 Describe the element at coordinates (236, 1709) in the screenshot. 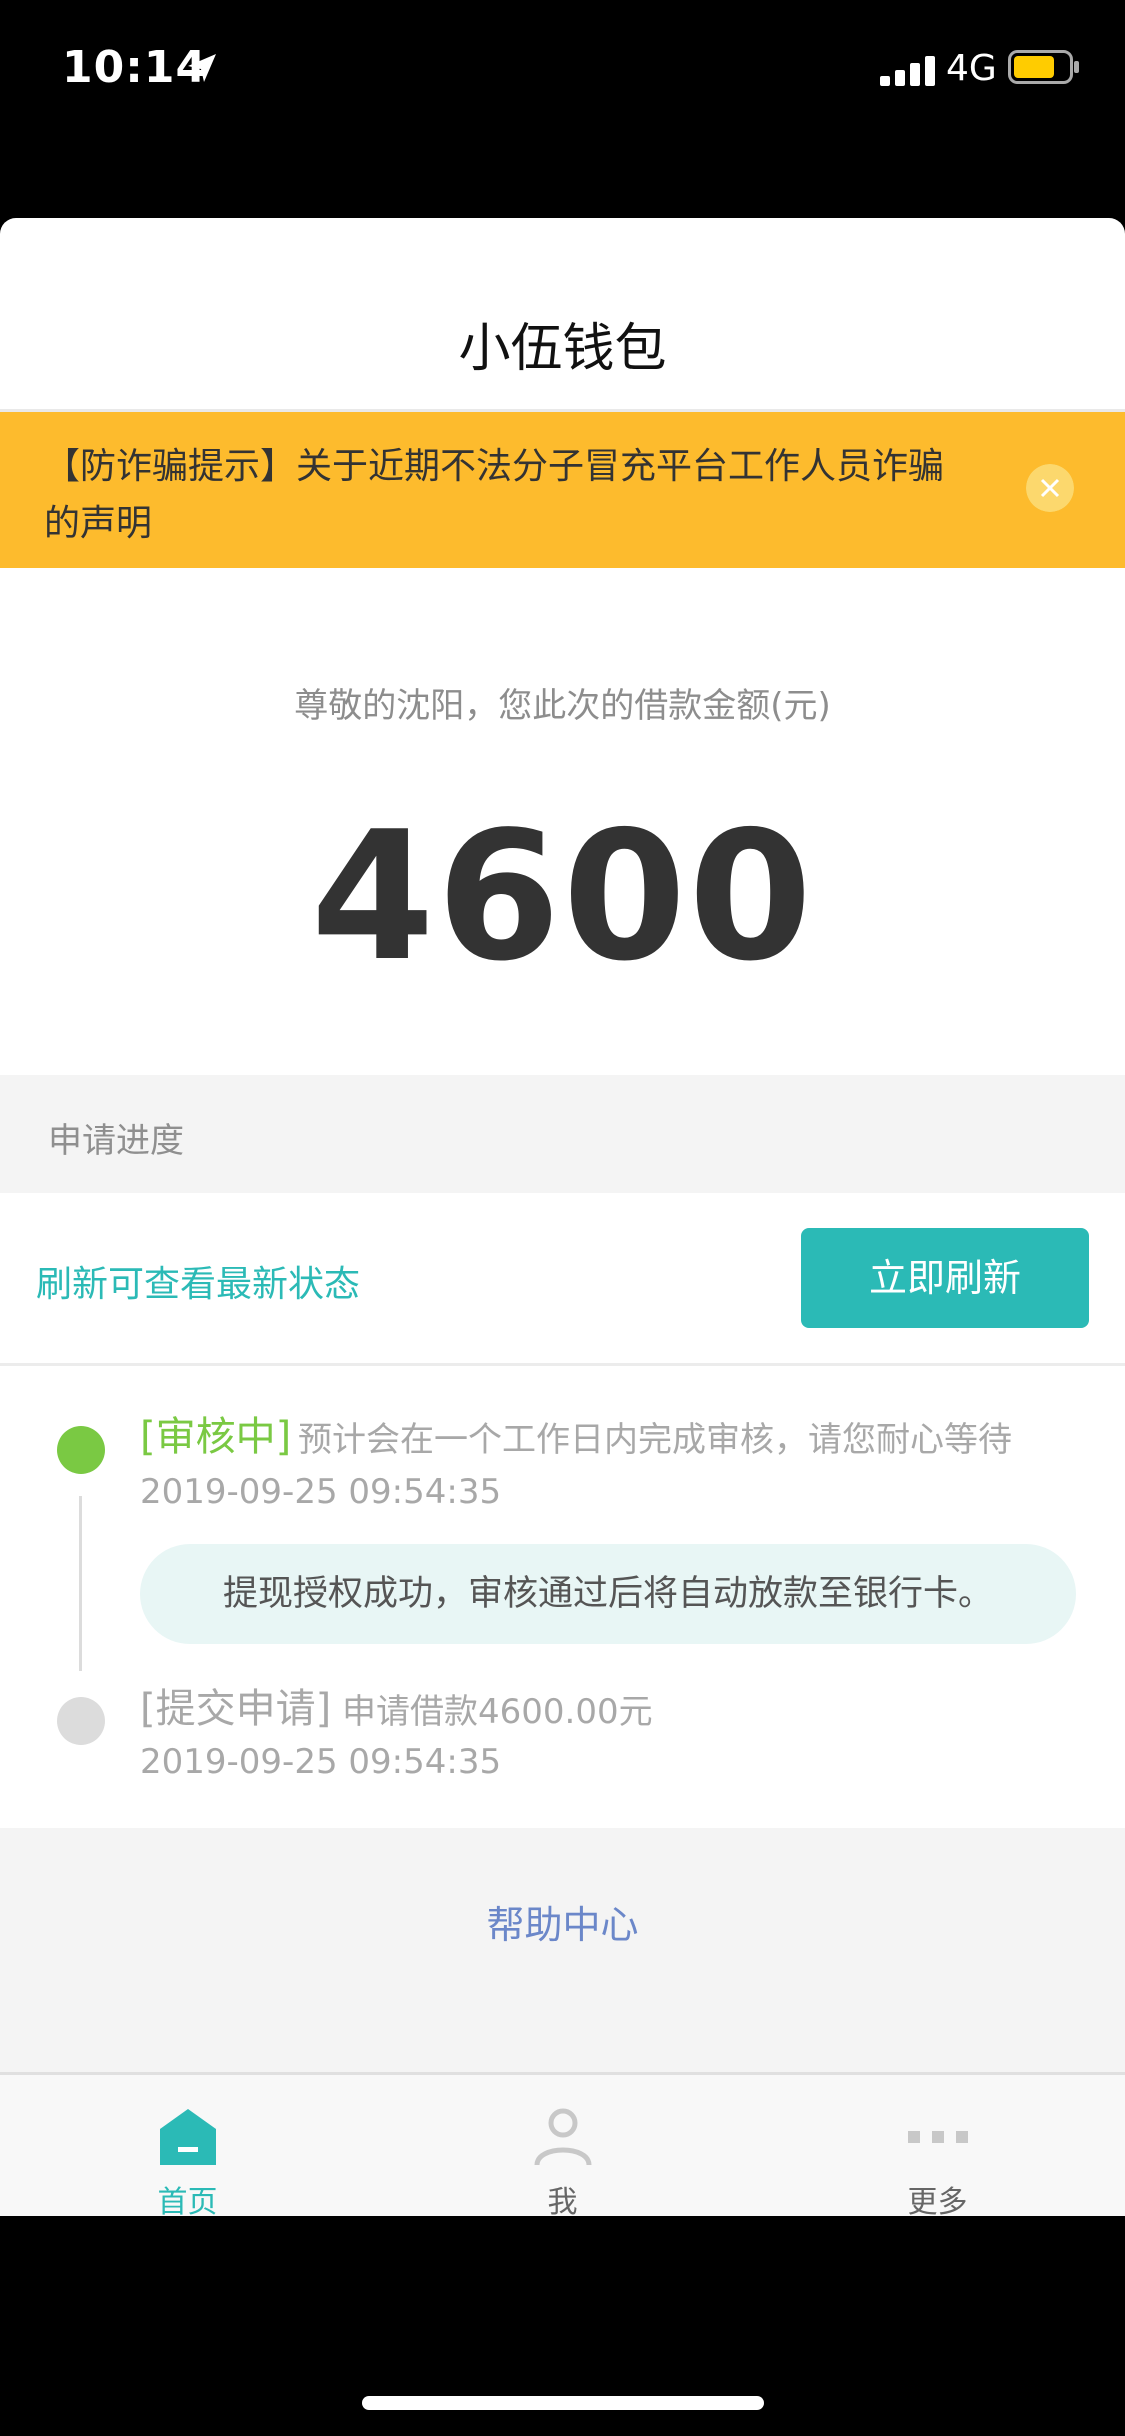

I see `event-status: [提交申请]` at that location.